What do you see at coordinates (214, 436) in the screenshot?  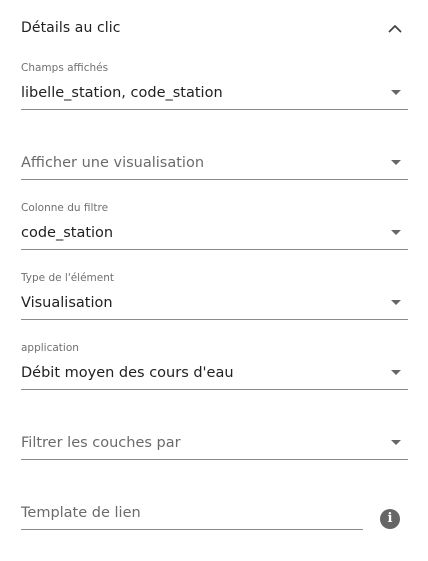 I see `filter-layers-select: Filtrer les couches par` at bounding box center [214, 436].